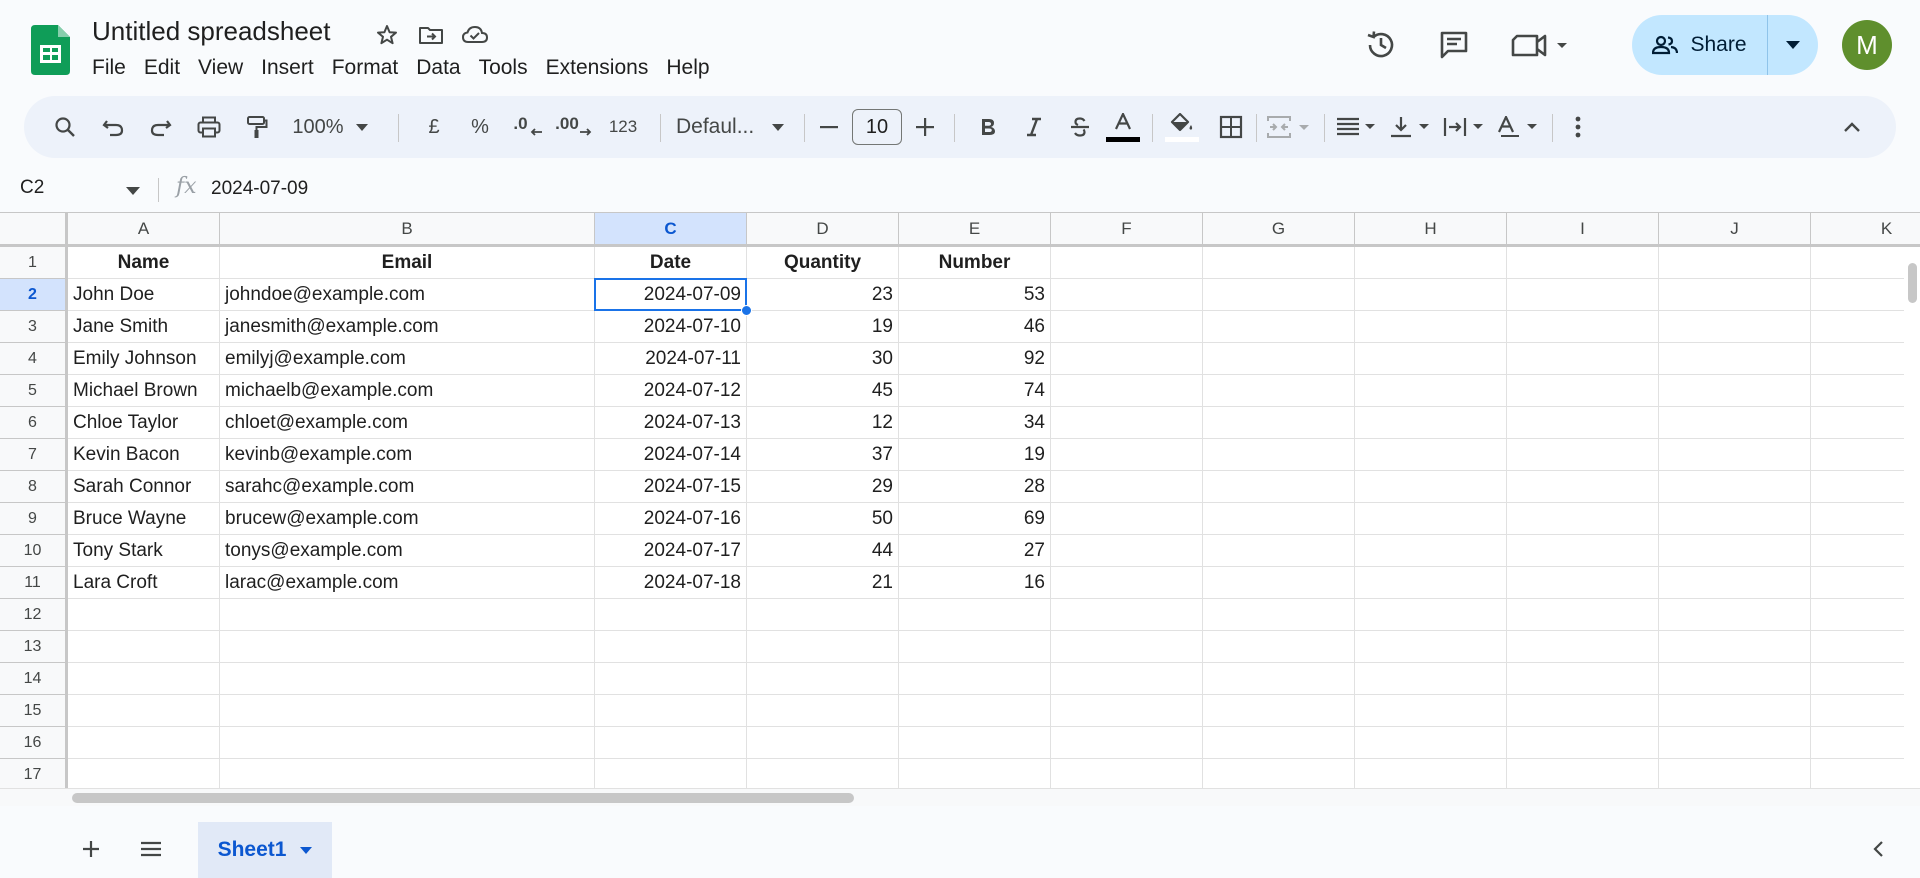 This screenshot has width=1920, height=878. What do you see at coordinates (161, 127) in the screenshot?
I see `redo-icon` at bounding box center [161, 127].